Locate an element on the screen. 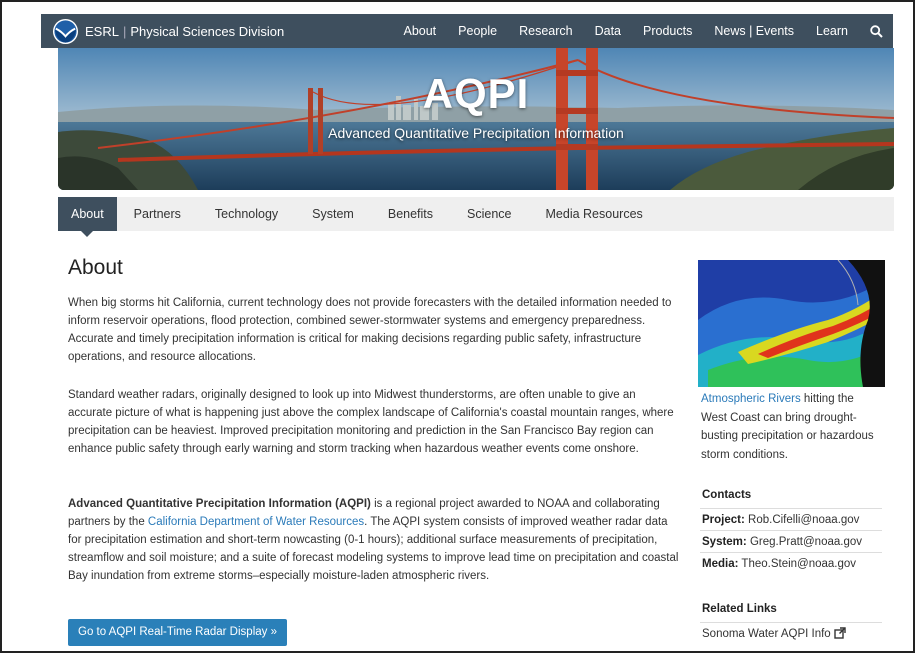  related-links-list: Sonoma Water AQPI Info is located at coordinates (791, 633).